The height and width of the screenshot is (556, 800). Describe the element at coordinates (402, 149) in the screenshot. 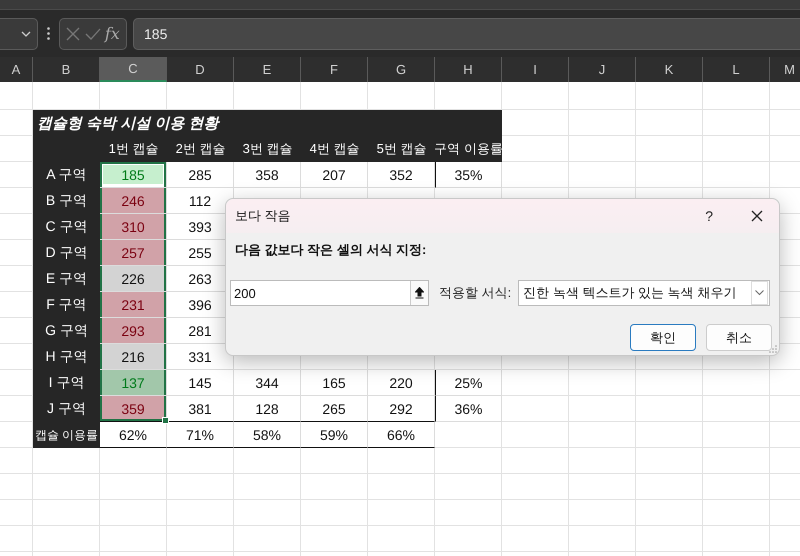

I see `column-header-cell-text: 5번 캡슐` at that location.